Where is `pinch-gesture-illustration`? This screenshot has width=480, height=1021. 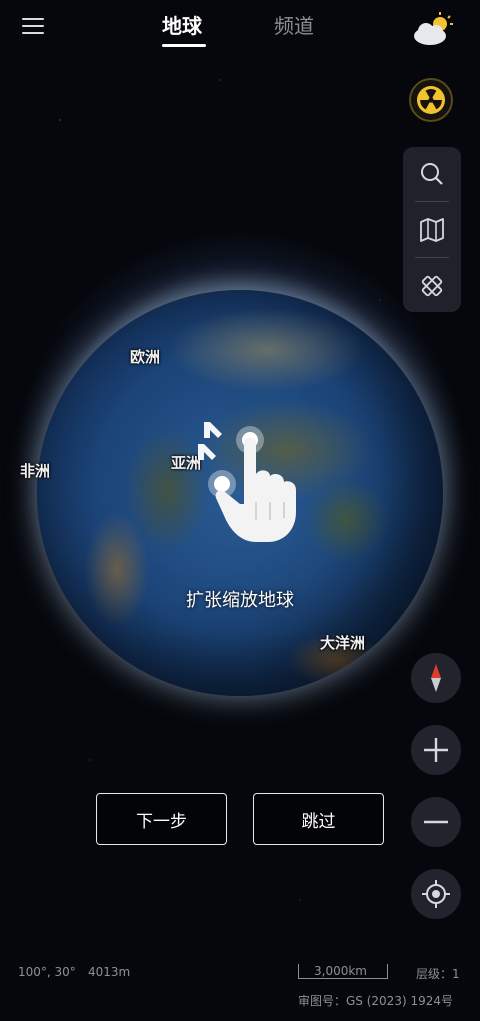
pinch-gesture-illustration is located at coordinates (251, 482).